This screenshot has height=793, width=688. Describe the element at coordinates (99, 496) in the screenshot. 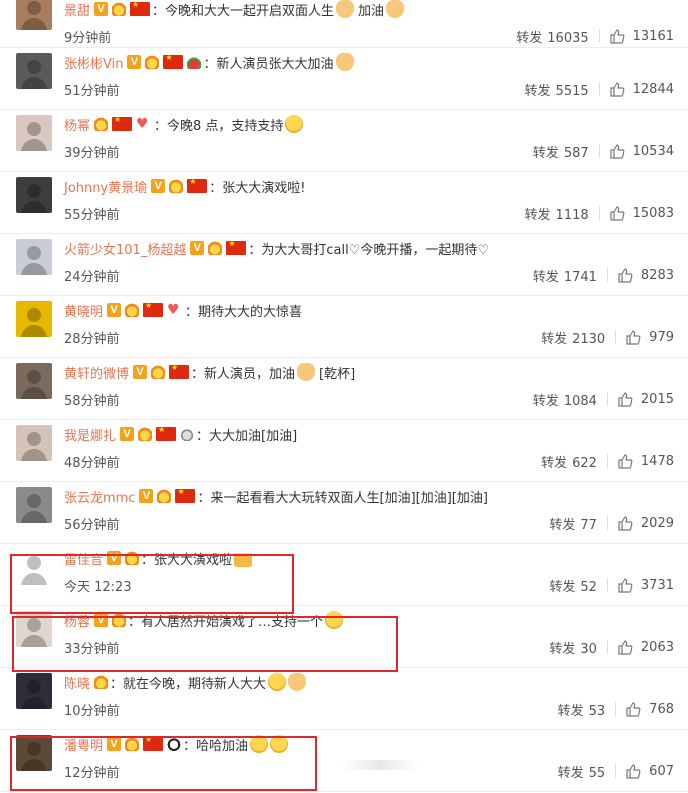

I see `username-link: 张云龙mmc` at that location.